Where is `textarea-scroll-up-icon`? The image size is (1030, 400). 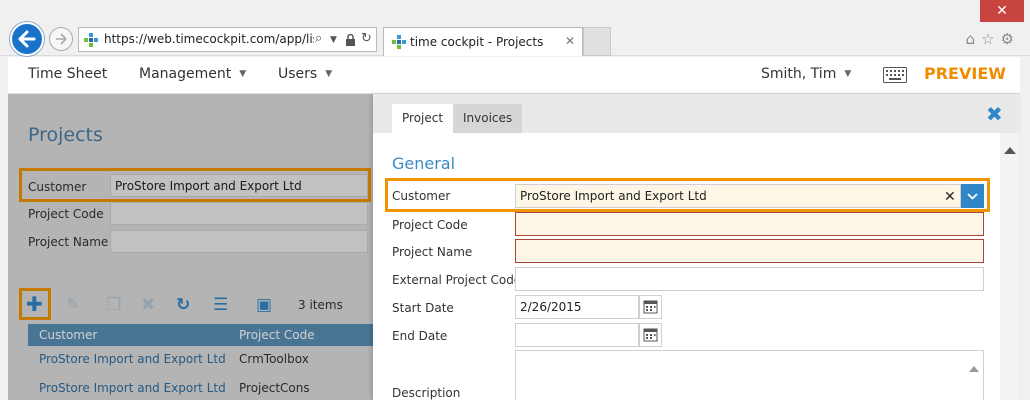
textarea-scroll-up-icon is located at coordinates (974, 369).